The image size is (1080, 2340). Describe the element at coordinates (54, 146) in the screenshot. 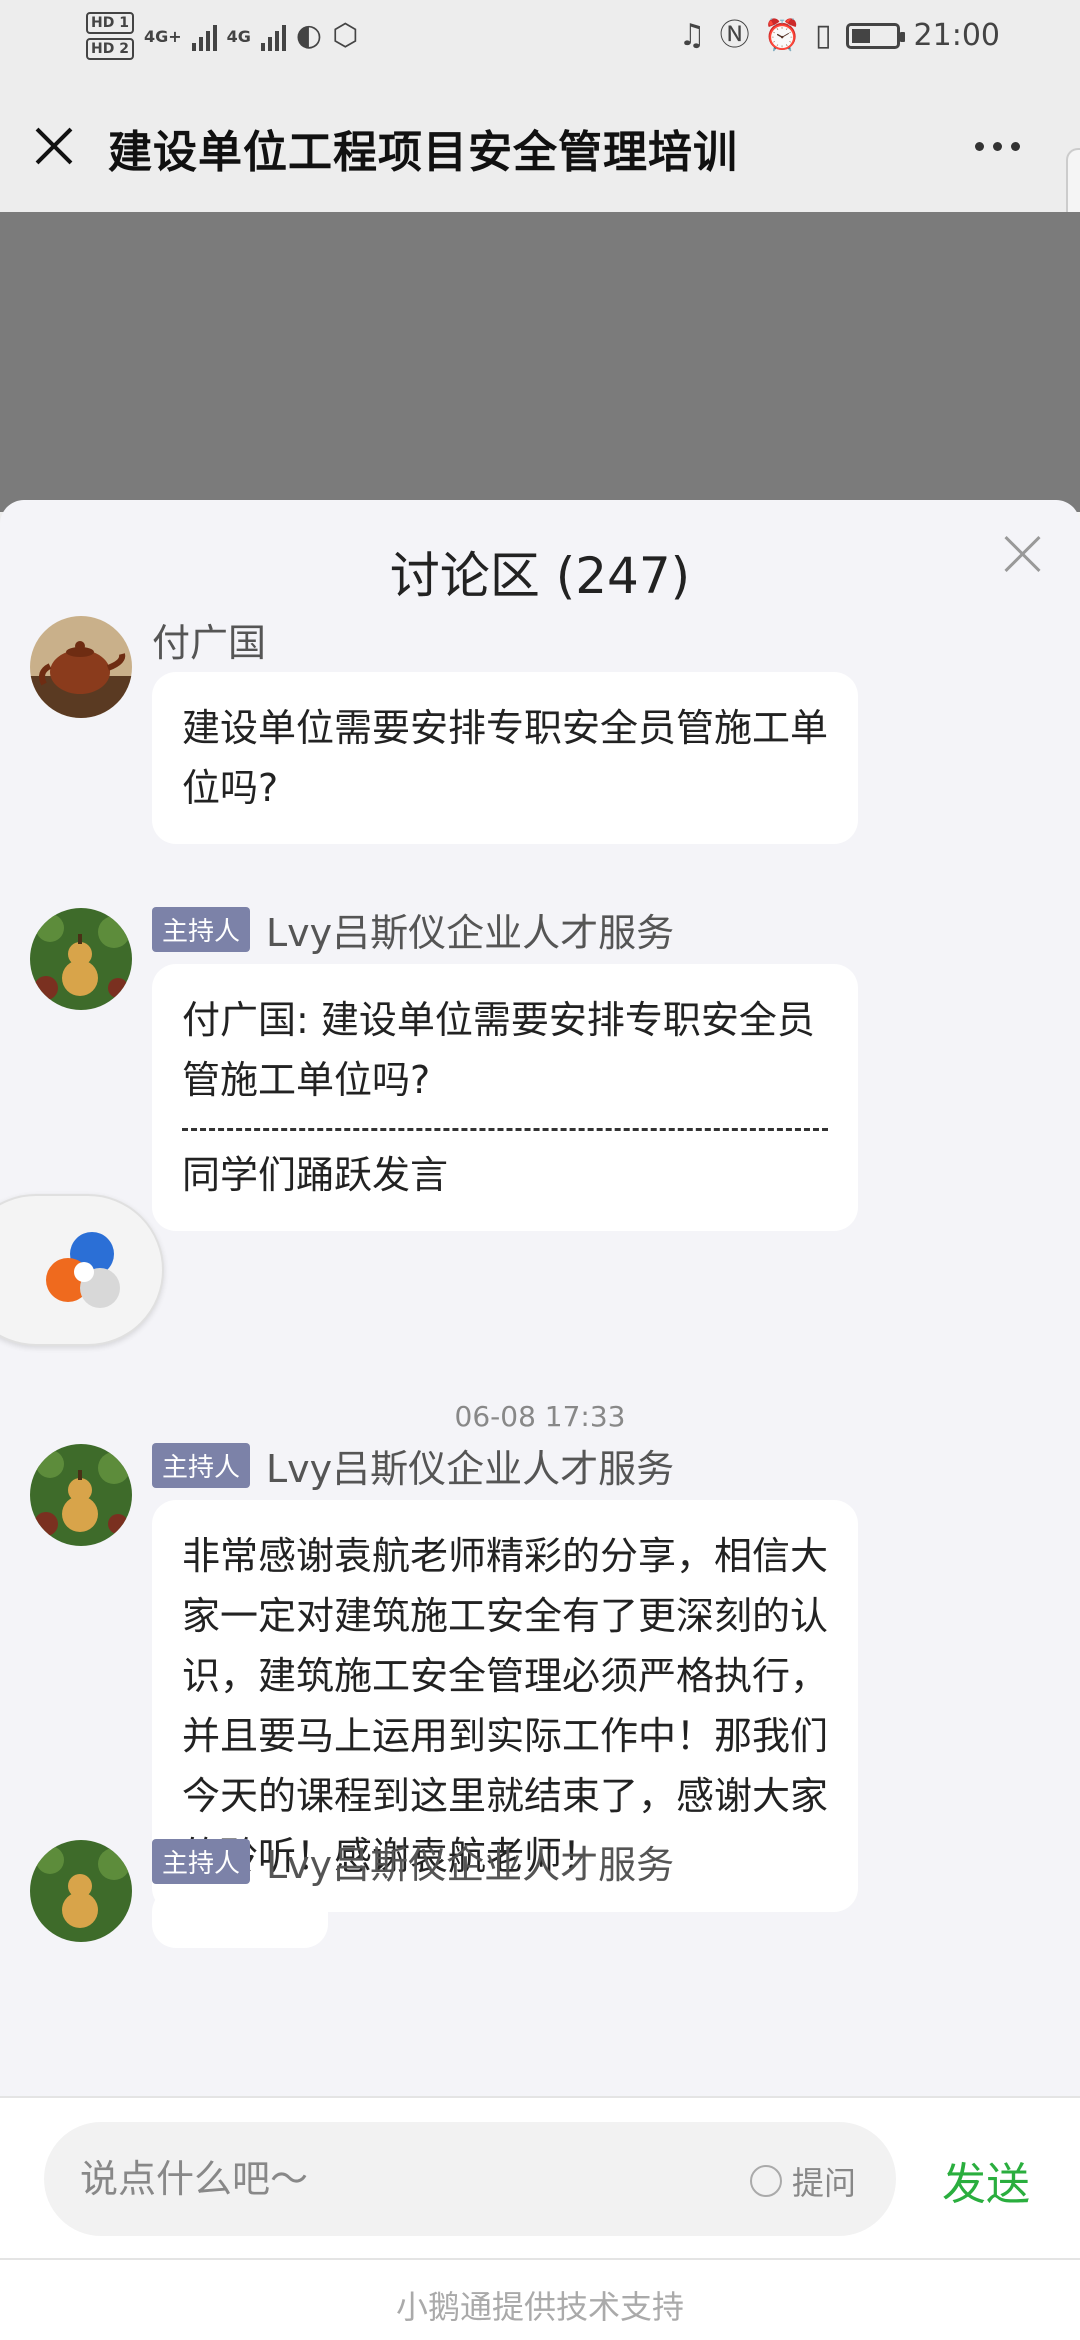

I see `close-icon` at that location.